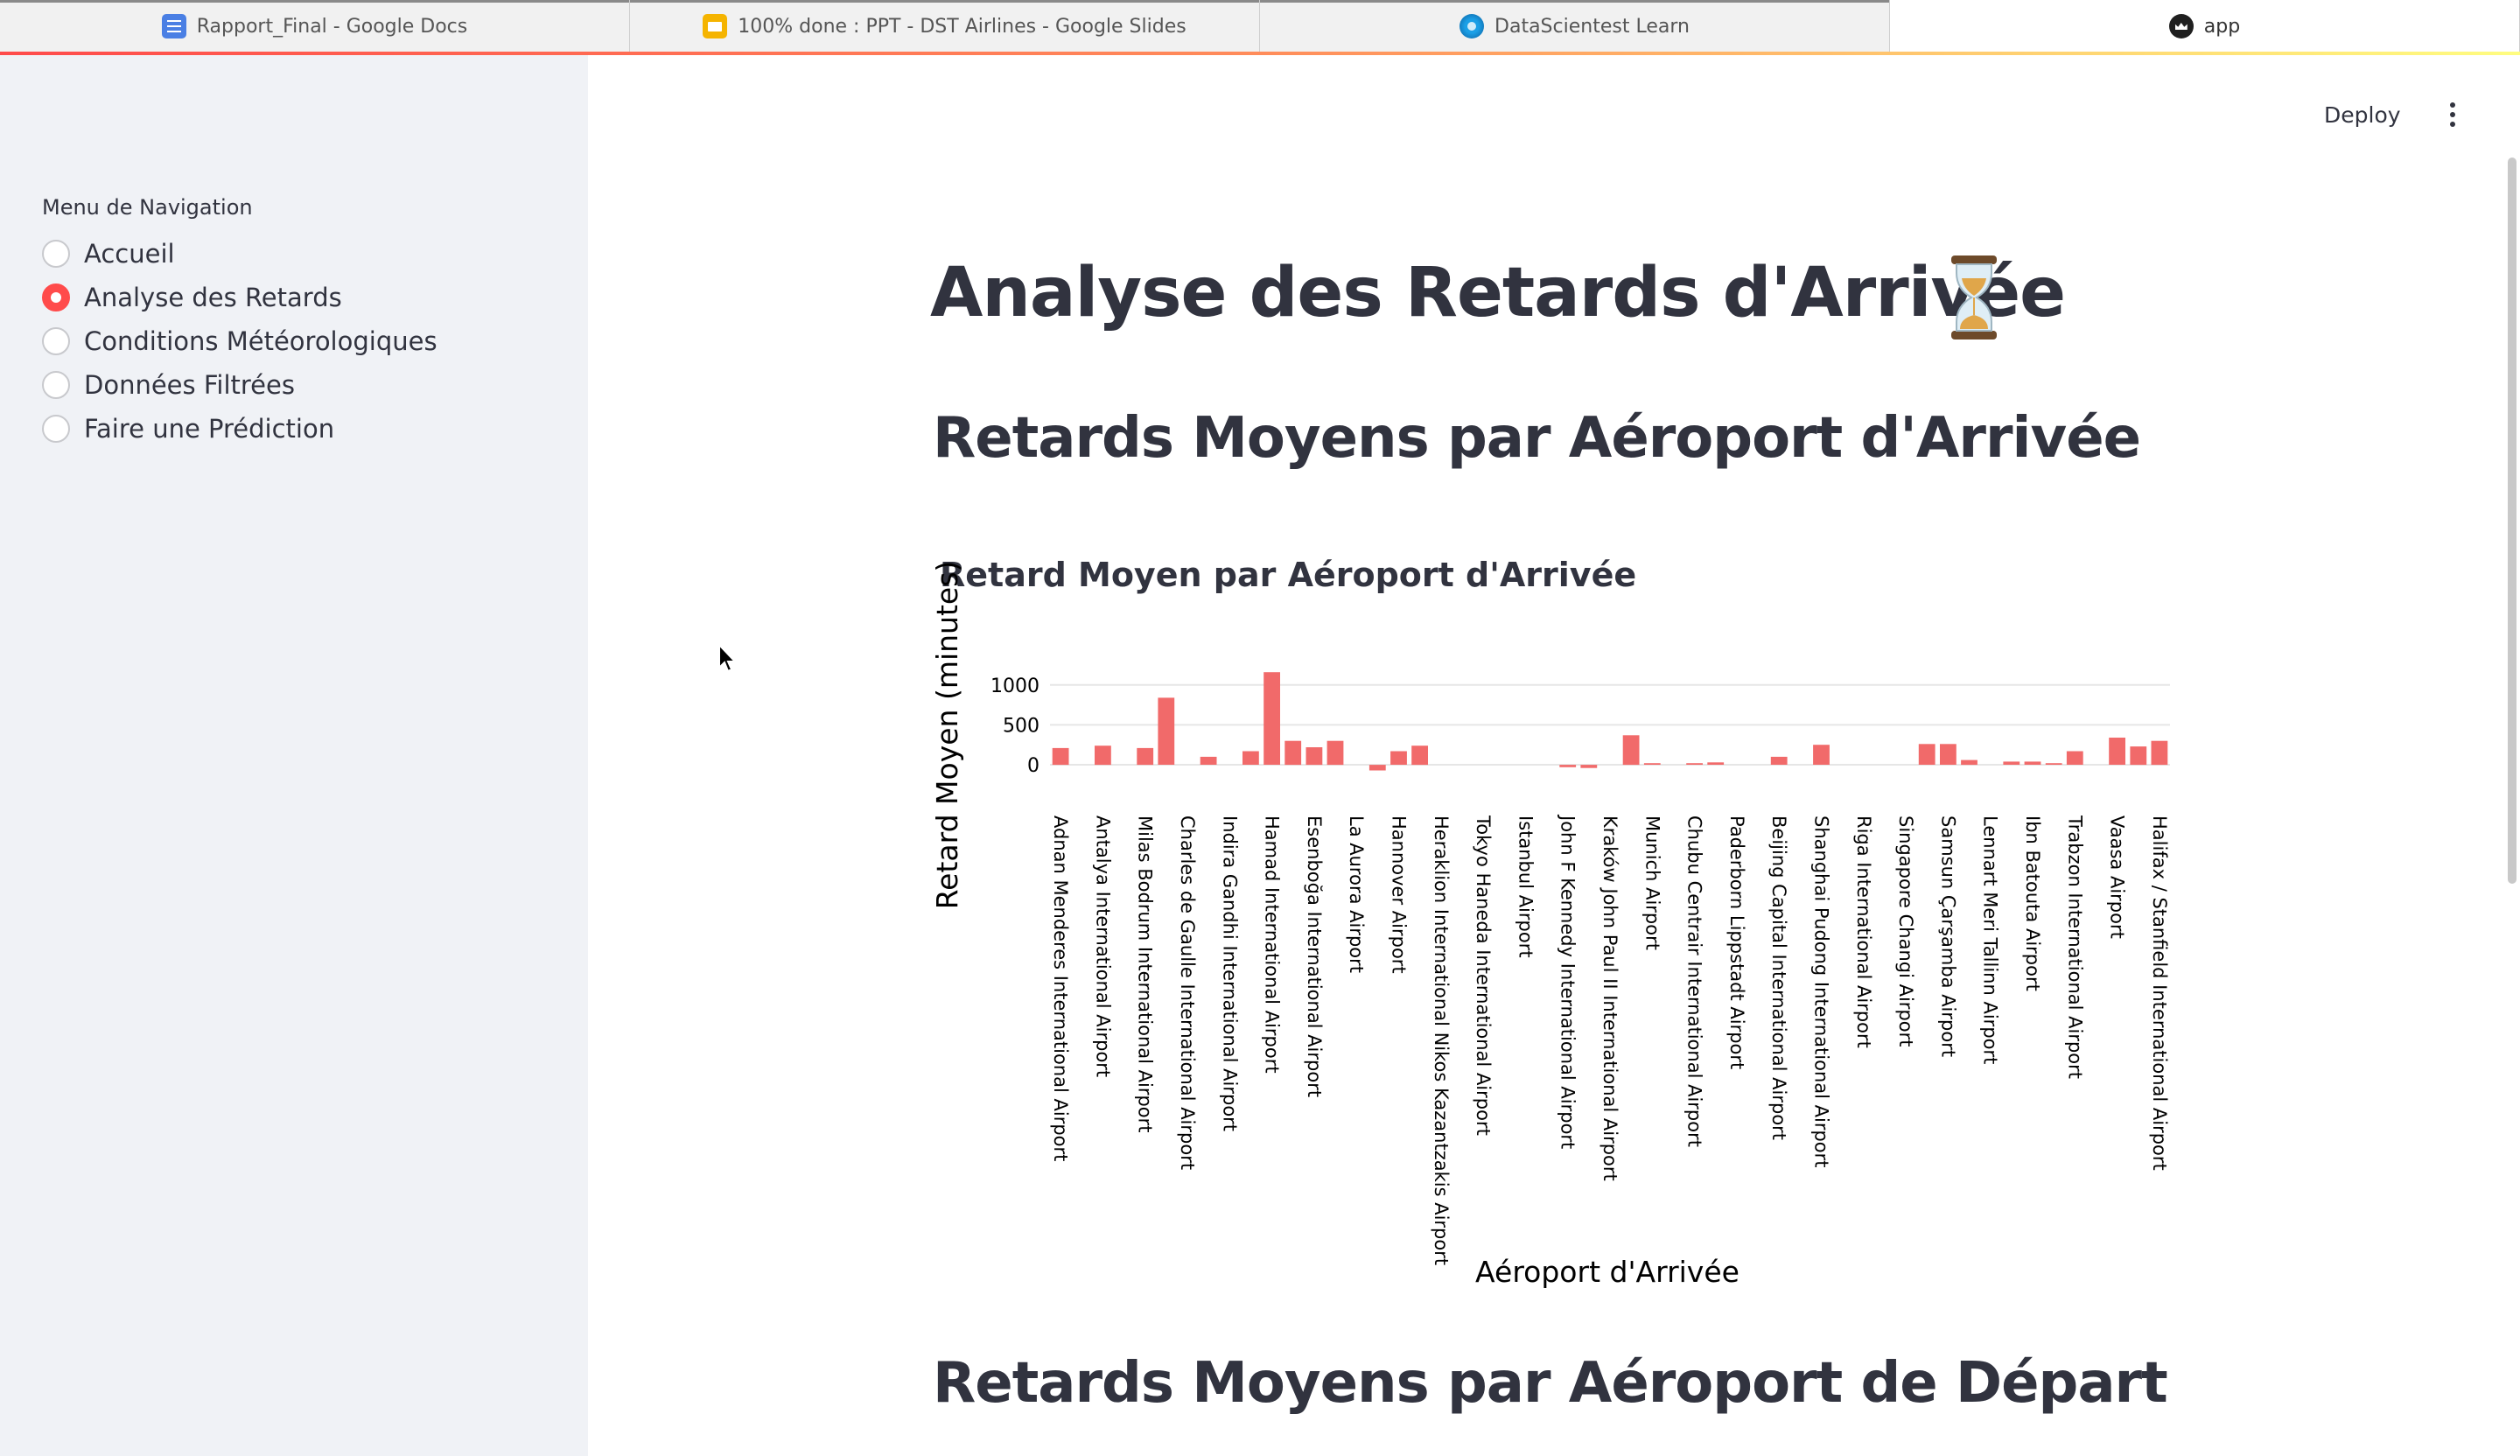  I want to click on nav-item-faire-une-prediction: Faire une Prédiction, so click(240, 429).